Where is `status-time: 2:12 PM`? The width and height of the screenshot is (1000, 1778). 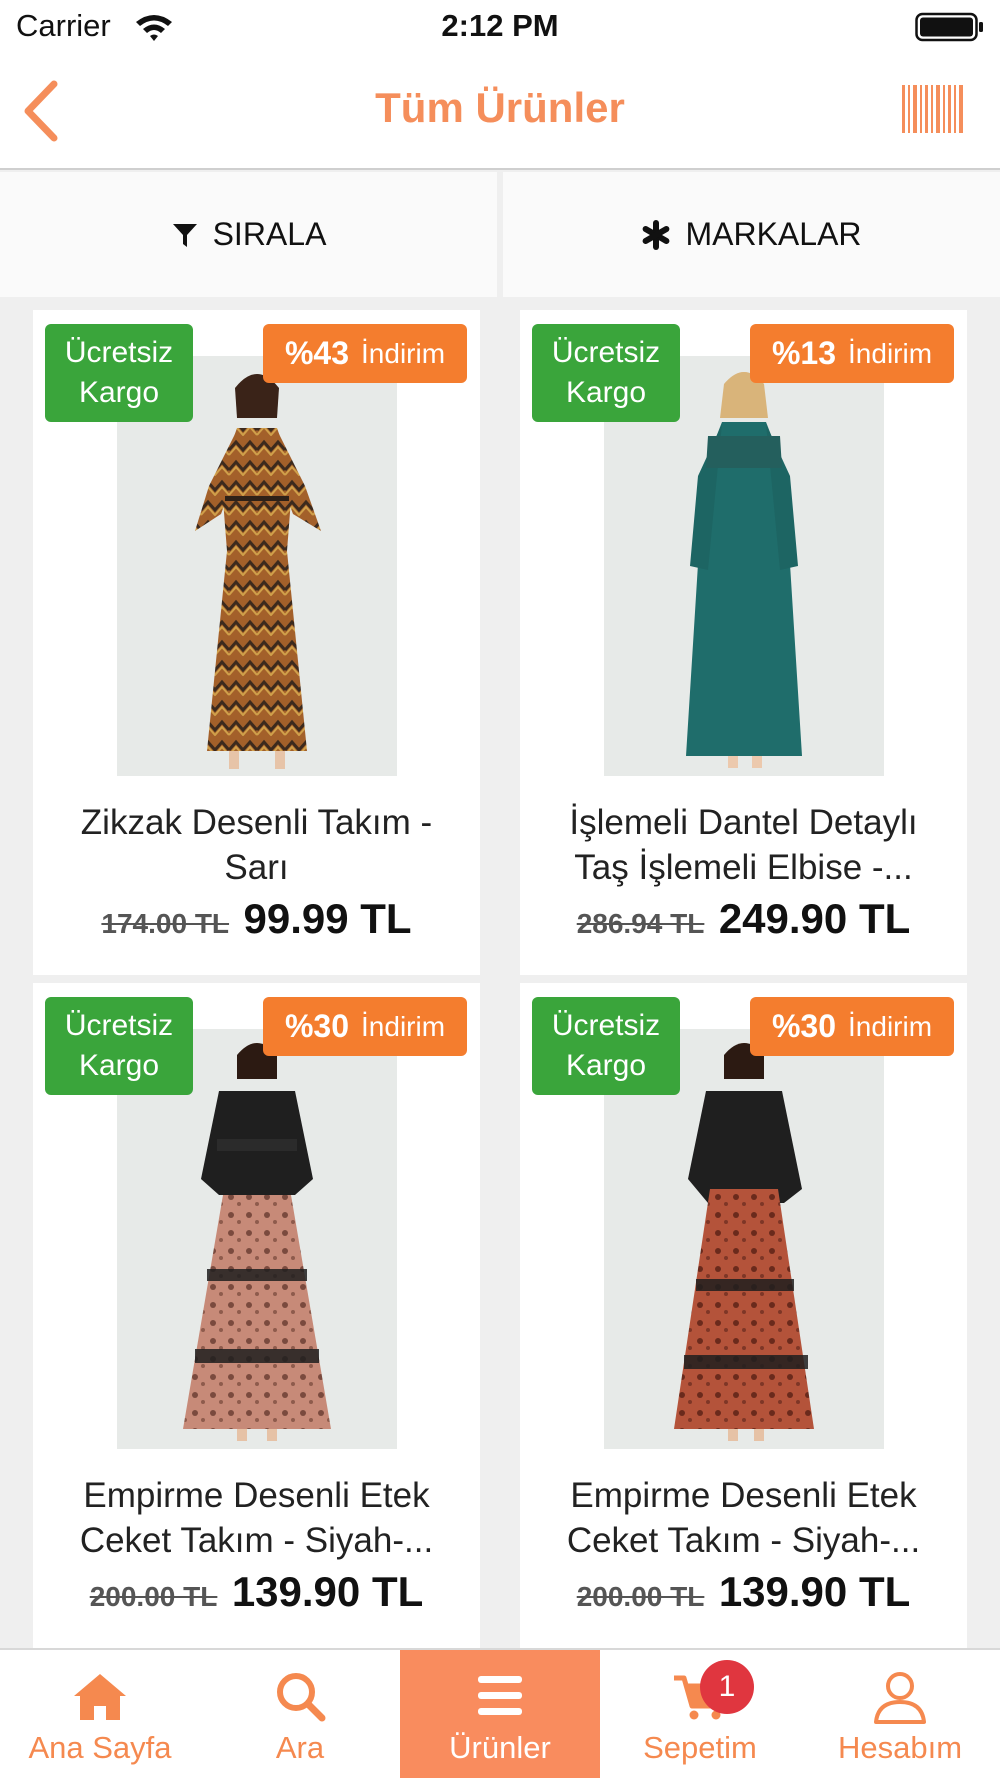
status-time: 2:12 PM is located at coordinates (500, 25).